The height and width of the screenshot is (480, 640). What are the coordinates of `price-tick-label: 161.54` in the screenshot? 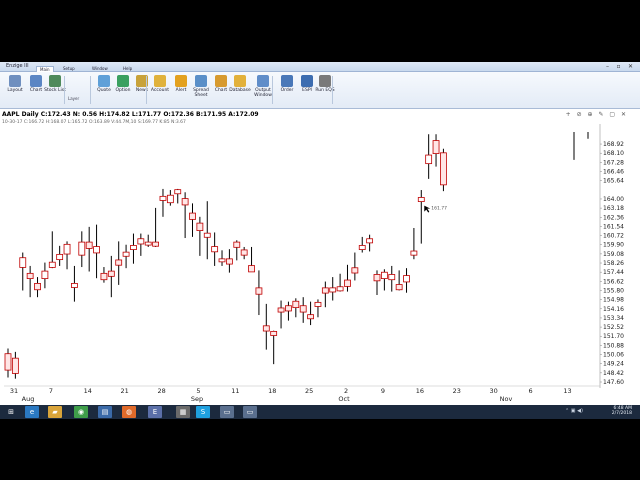 It's located at (613, 226).